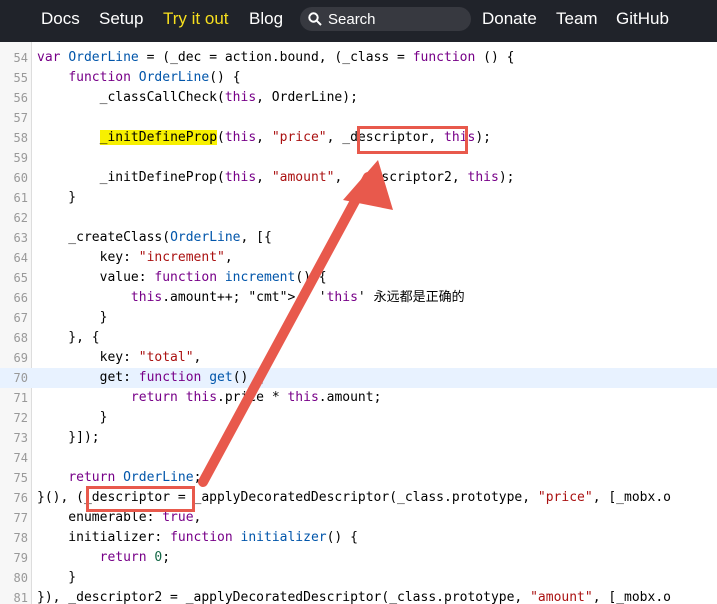 The width and height of the screenshot is (717, 604). Describe the element at coordinates (196, 21) in the screenshot. I see `nav-try-it-out: Try it out` at that location.